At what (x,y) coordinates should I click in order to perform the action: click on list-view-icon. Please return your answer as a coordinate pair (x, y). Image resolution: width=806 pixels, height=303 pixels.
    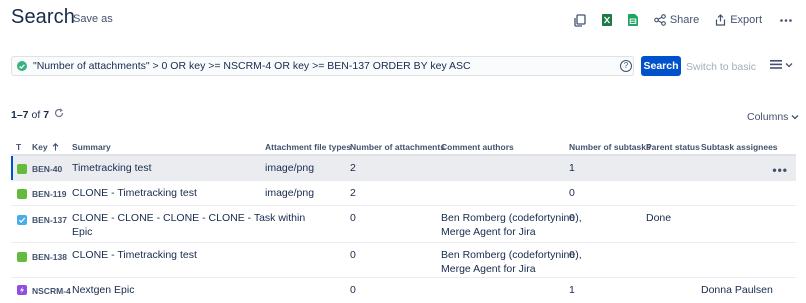
    Looking at the image, I should click on (776, 64).